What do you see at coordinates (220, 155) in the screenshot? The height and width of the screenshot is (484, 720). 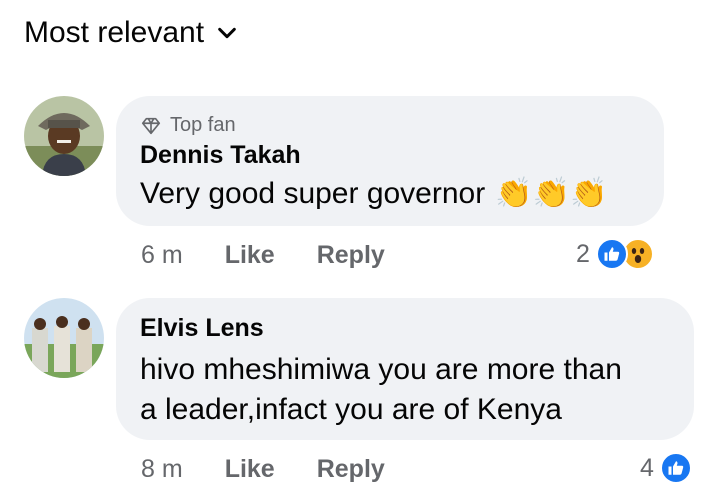 I see `comment-author: Dennis Takah` at bounding box center [220, 155].